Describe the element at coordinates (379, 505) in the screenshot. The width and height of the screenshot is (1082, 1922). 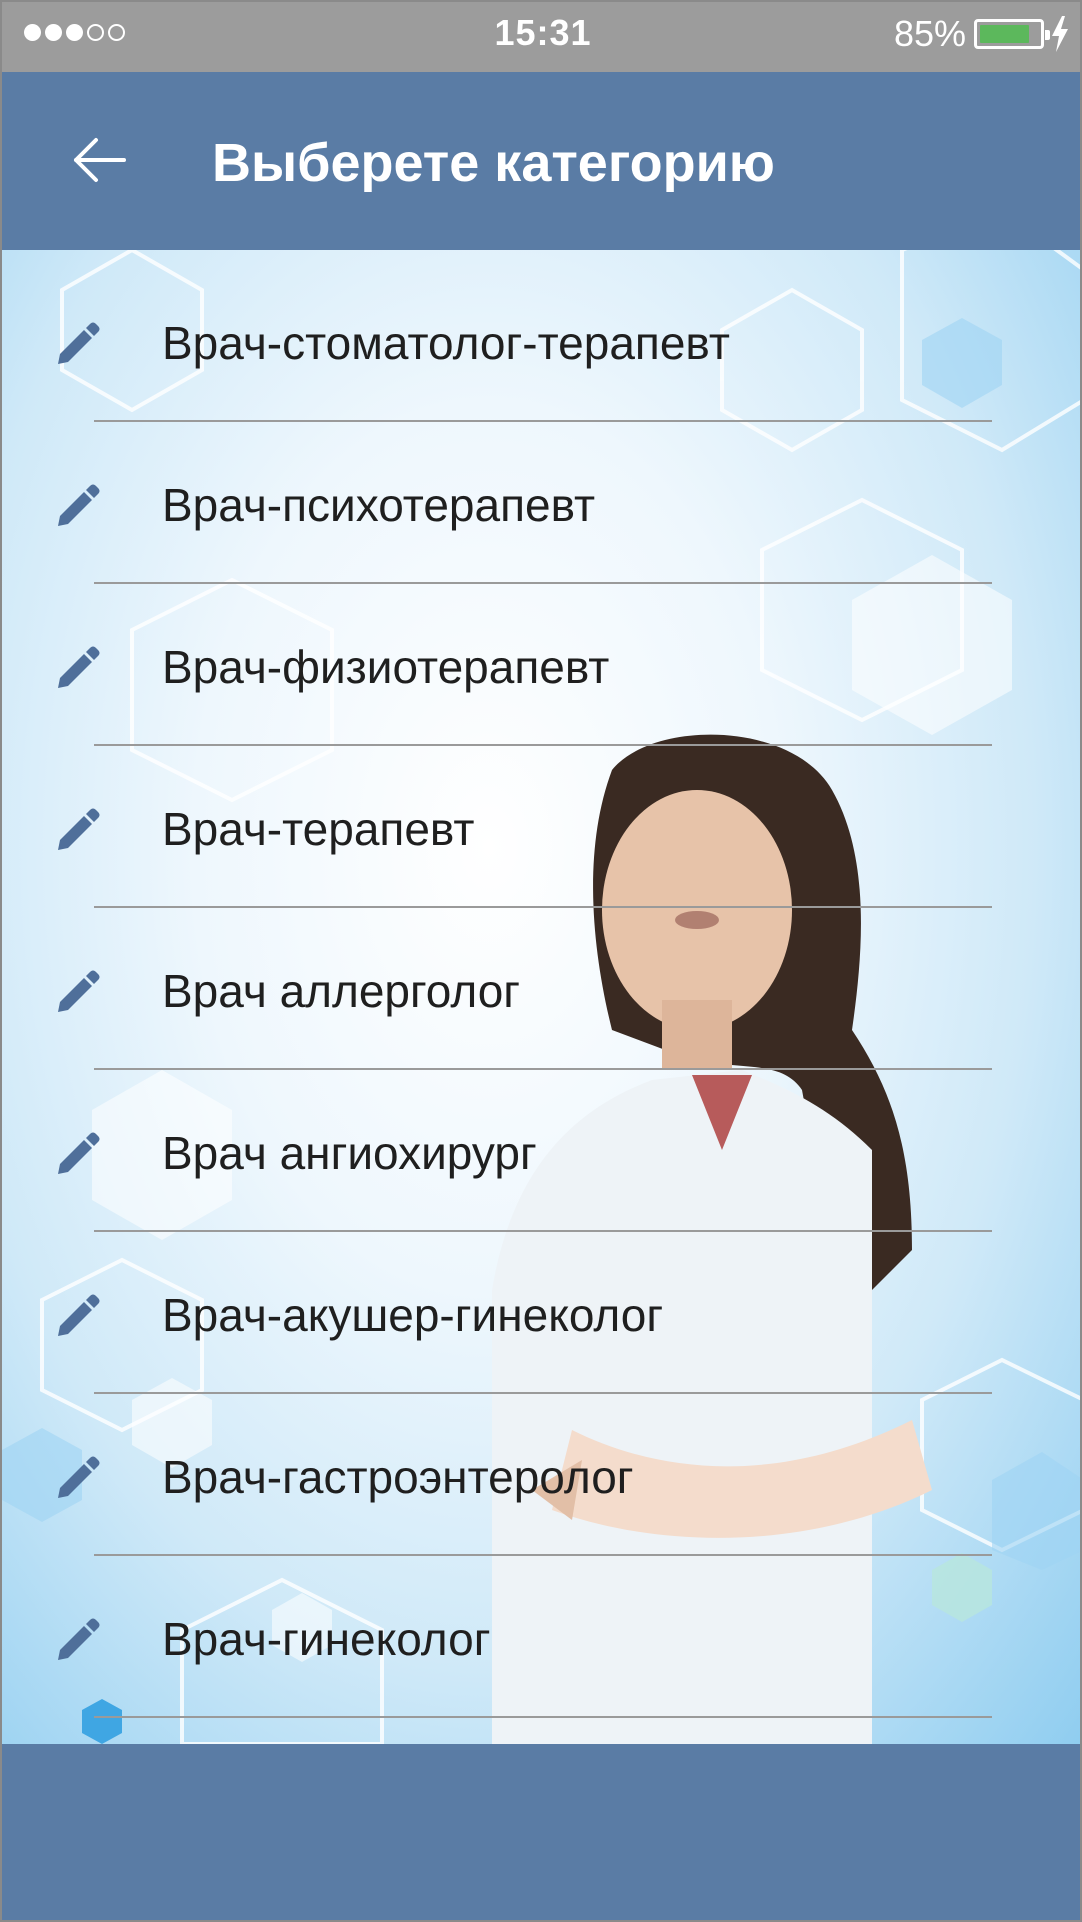
I see `category-label: Врач-психотерапевт` at that location.